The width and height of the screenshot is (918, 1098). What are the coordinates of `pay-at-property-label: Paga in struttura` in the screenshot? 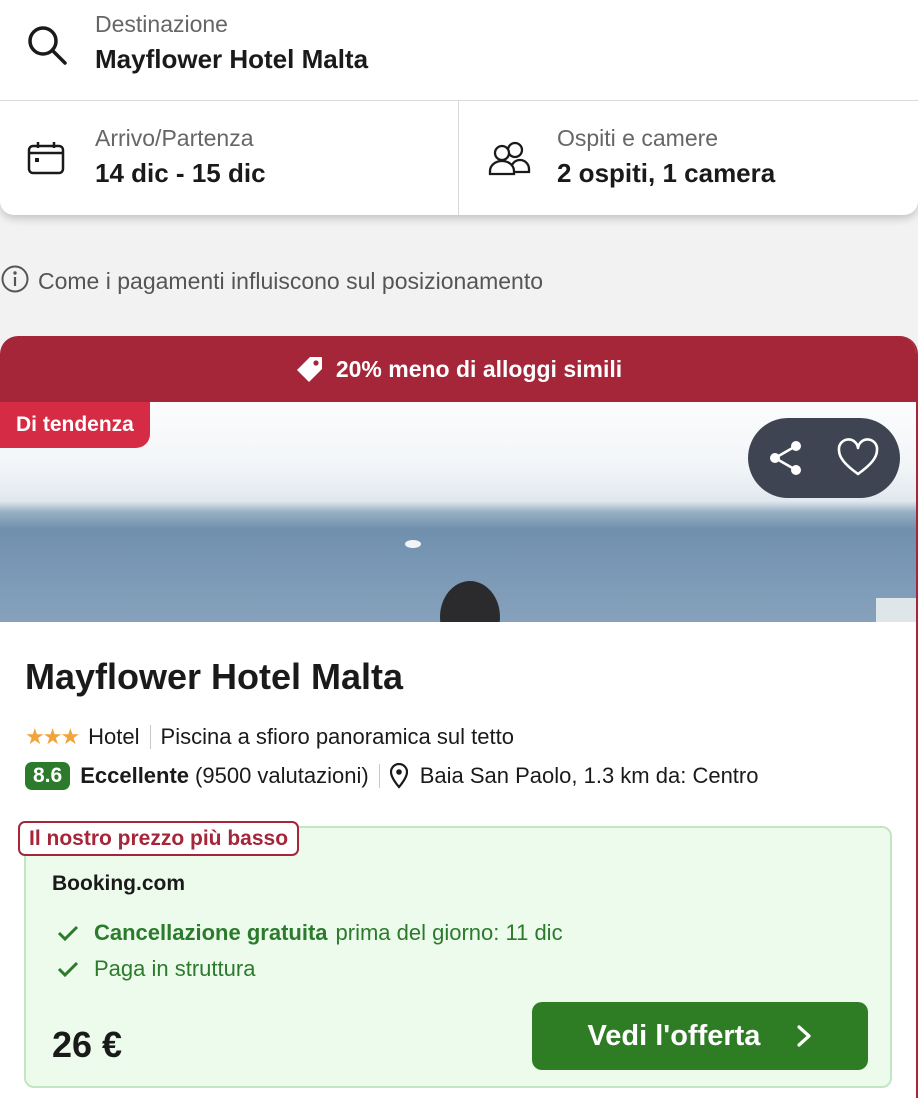 It's located at (175, 968).